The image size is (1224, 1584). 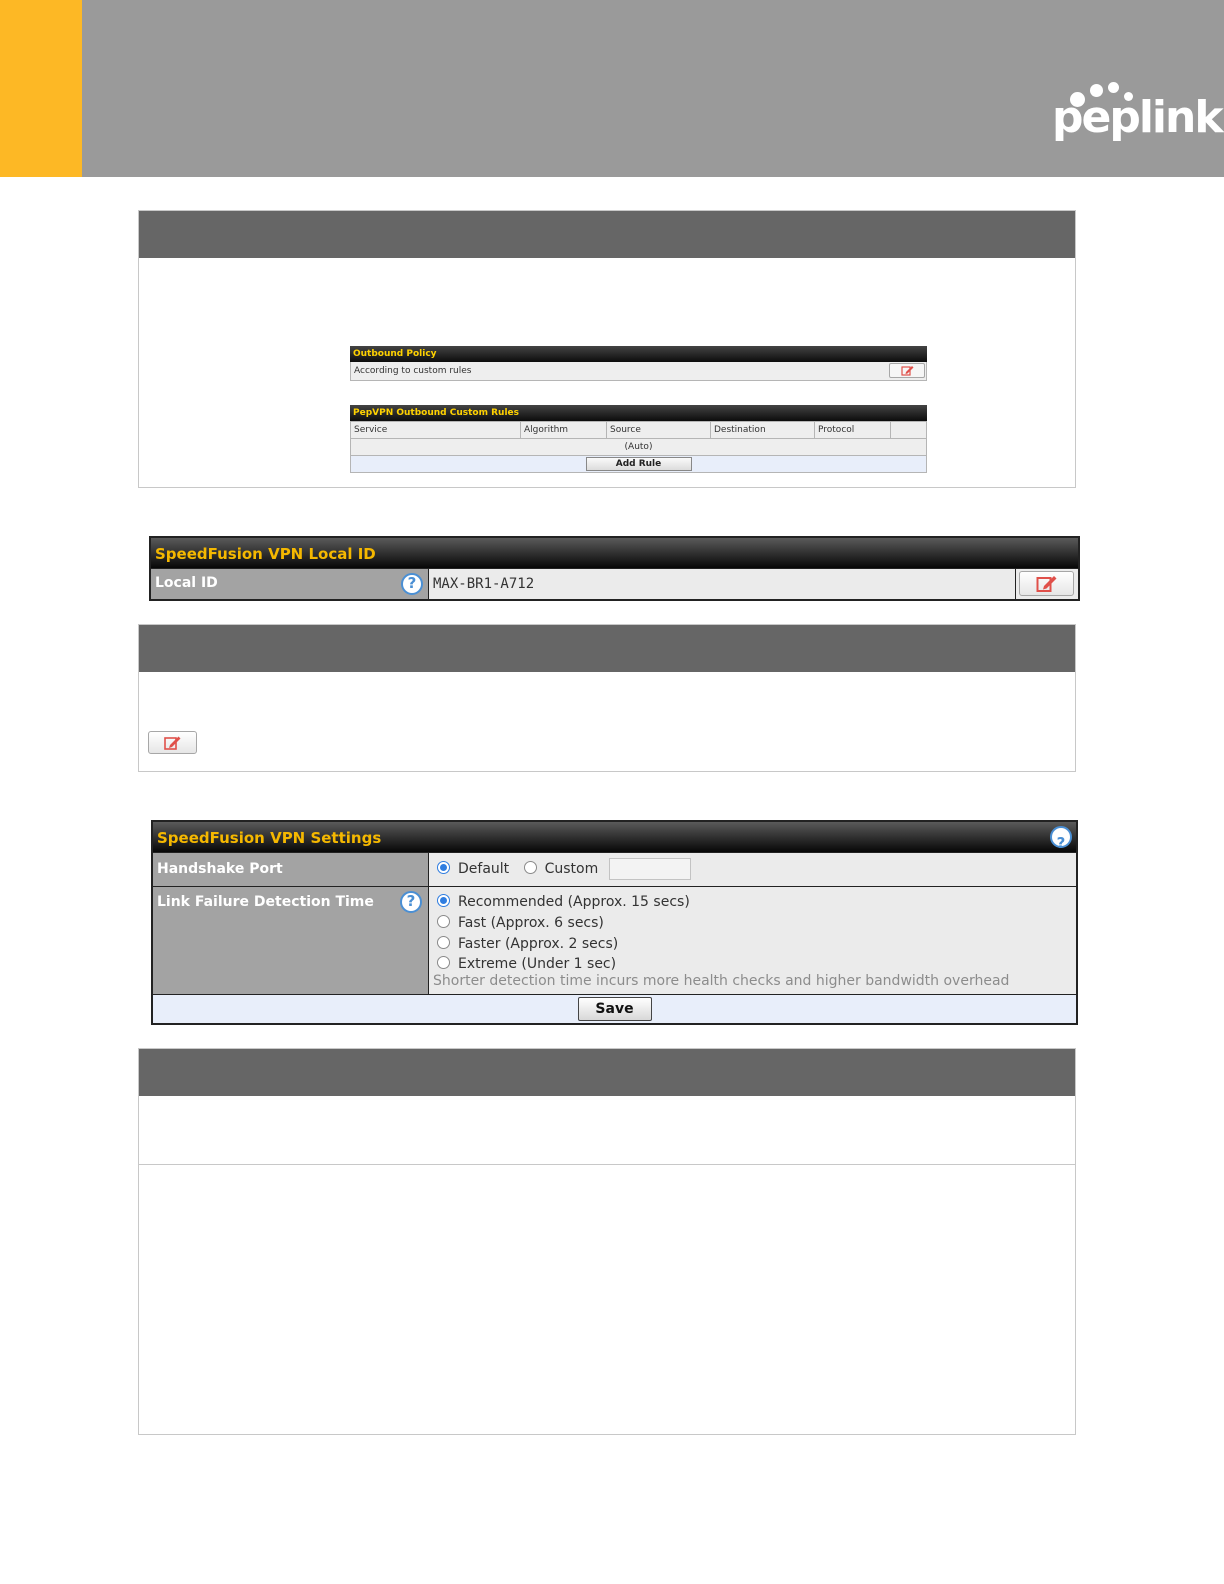 I want to click on add-rule-button: Add Rule, so click(x=638, y=464).